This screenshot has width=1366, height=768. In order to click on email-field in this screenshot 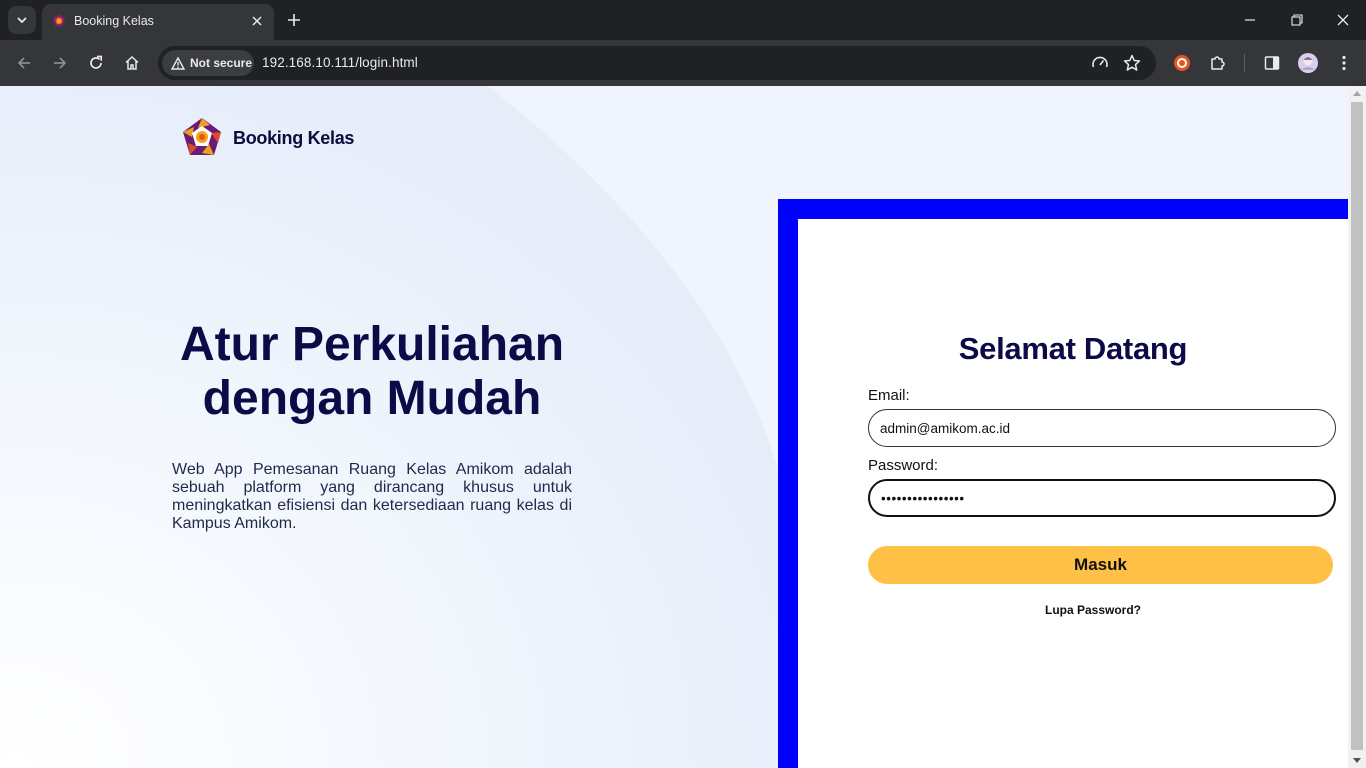, I will do `click(1102, 428)`.